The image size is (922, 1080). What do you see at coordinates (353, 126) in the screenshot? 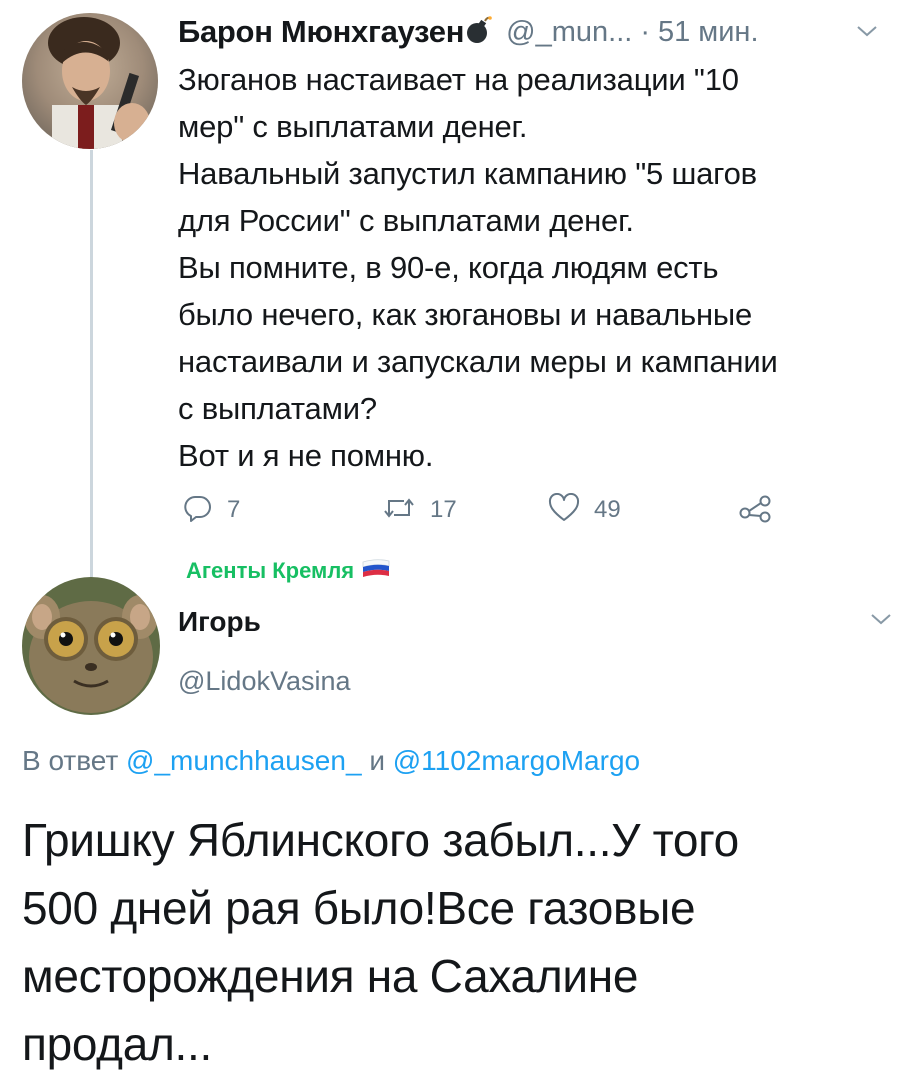
I see `tweet-text-line: мер" с выплатами денег.` at bounding box center [353, 126].